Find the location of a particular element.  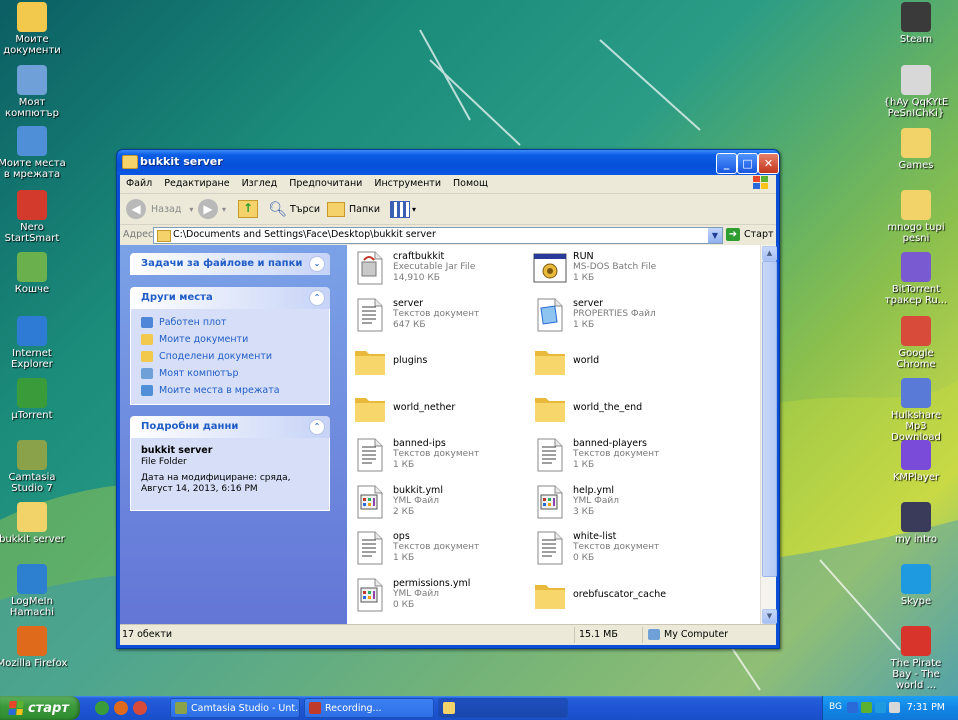

vertical-scrollbar: ▲ ▼ is located at coordinates (768, 435).